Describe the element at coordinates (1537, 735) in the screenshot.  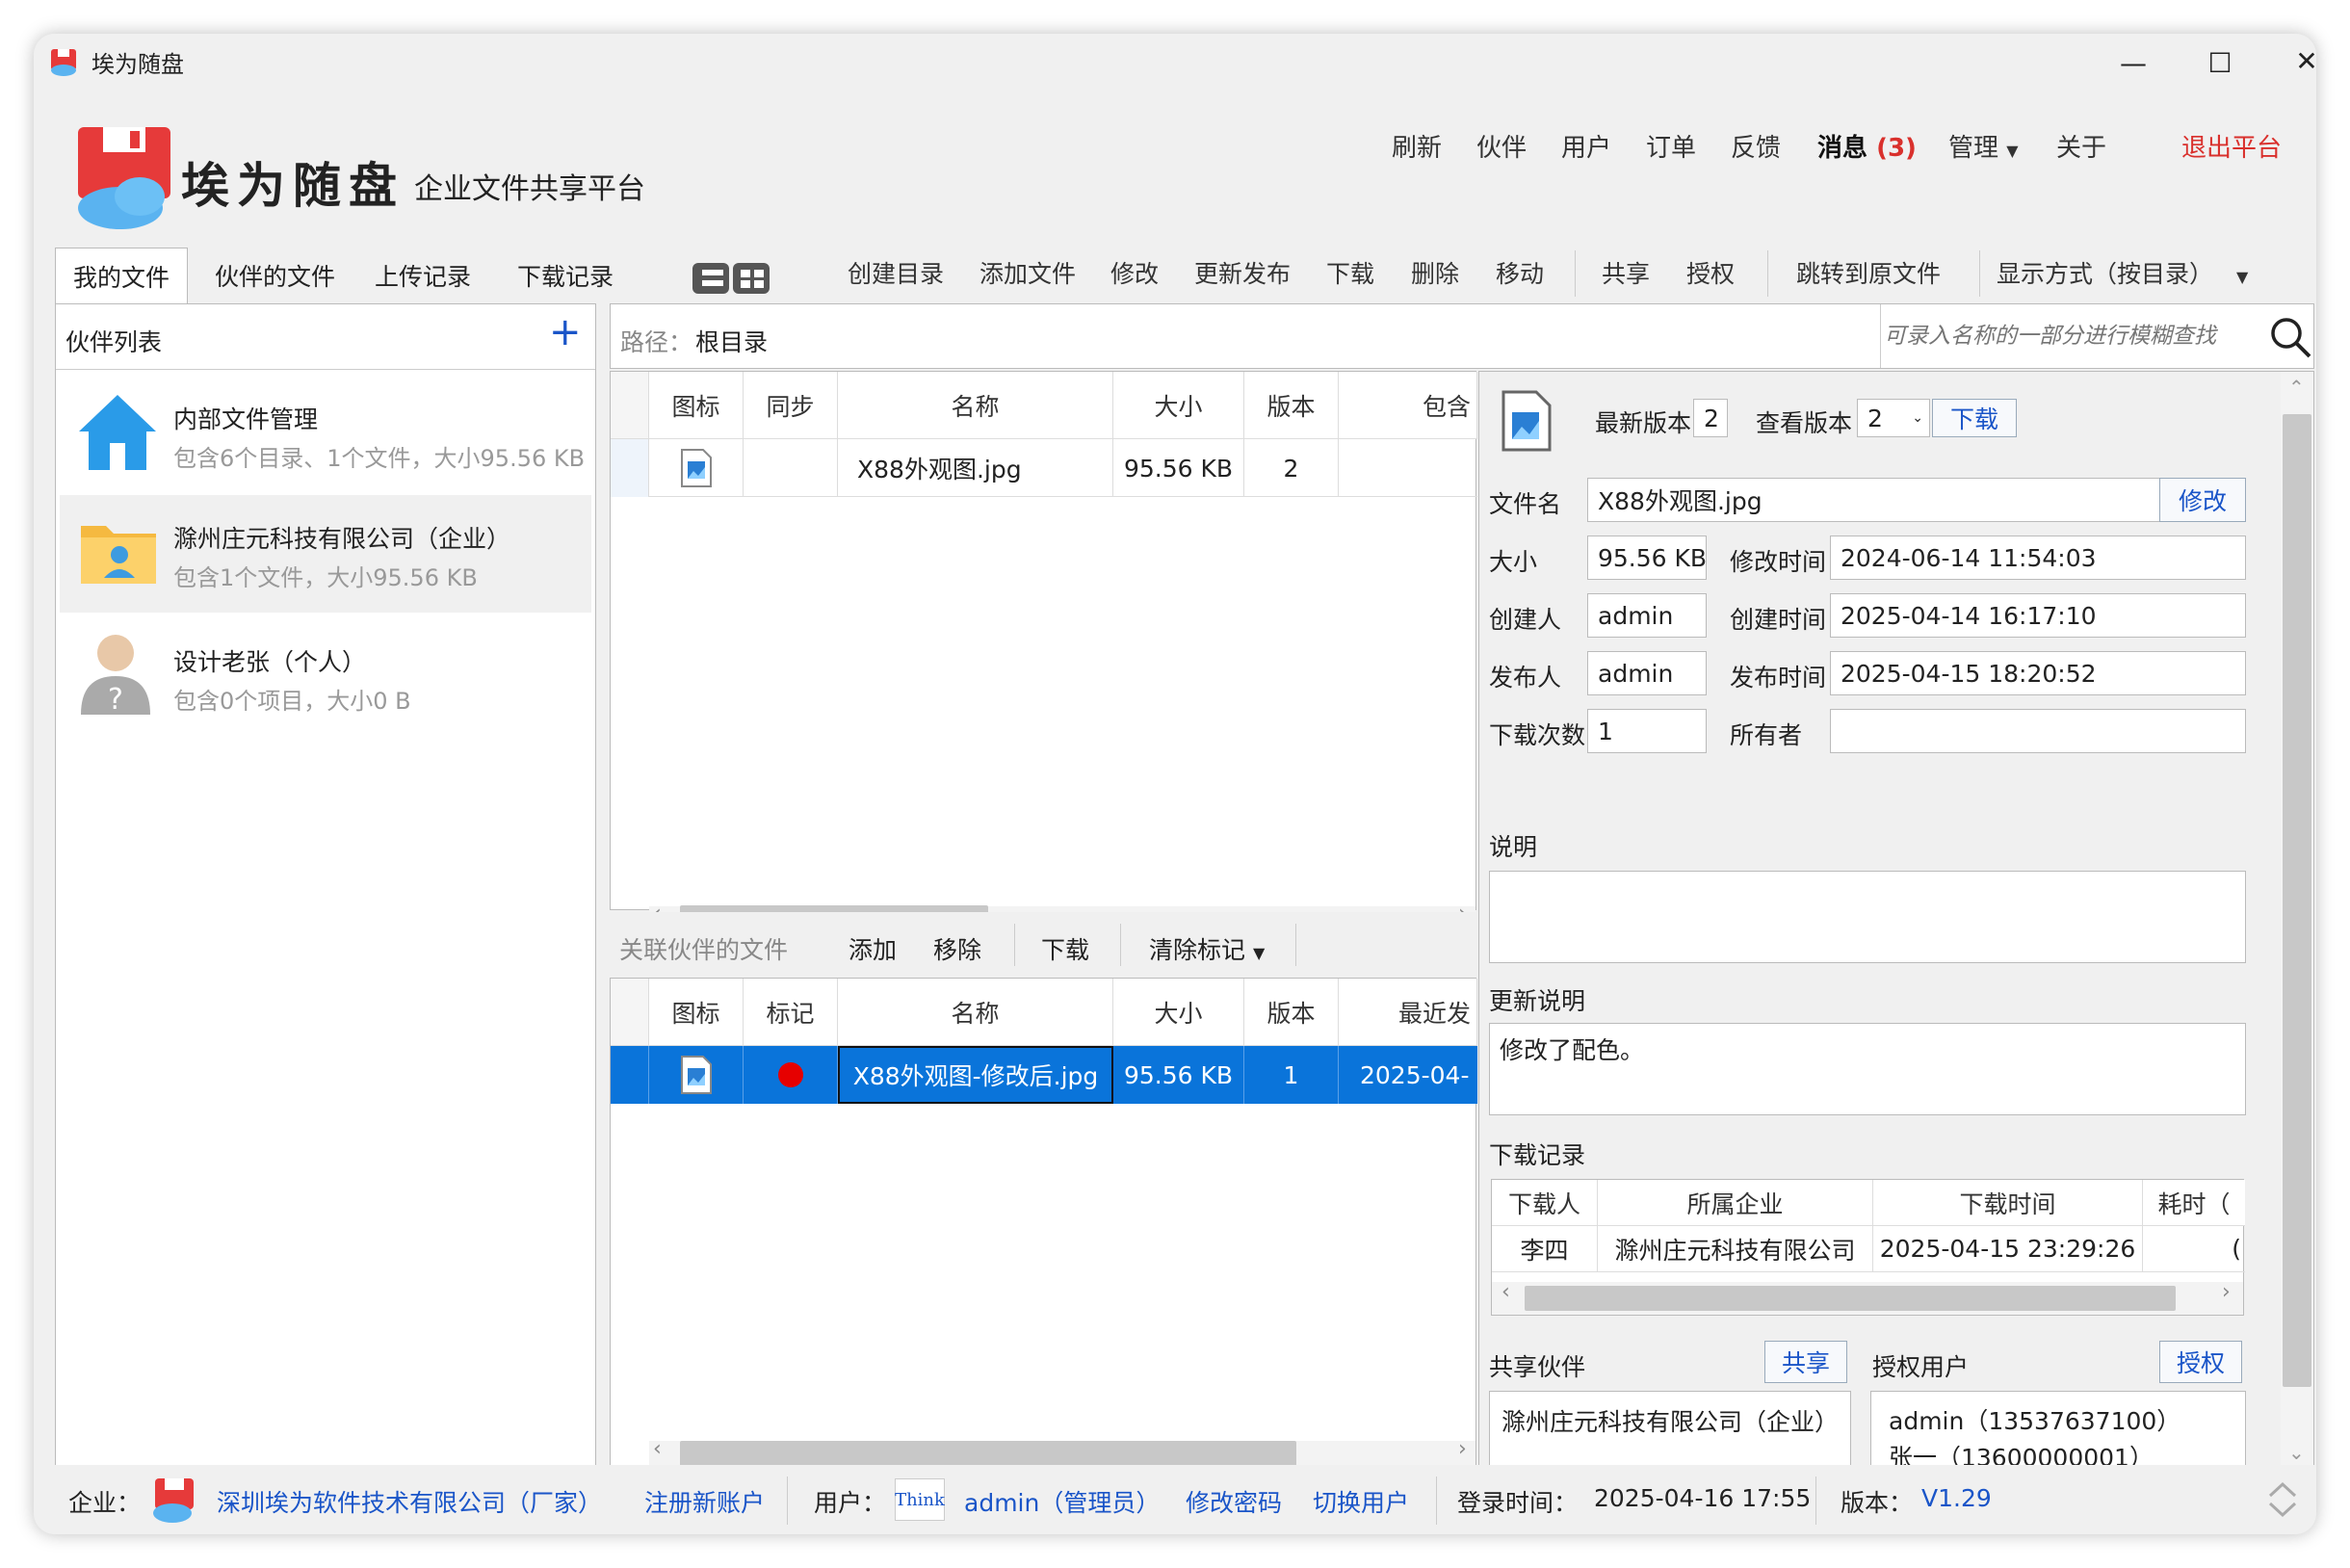
I see `downloads-label: 下载次数` at that location.